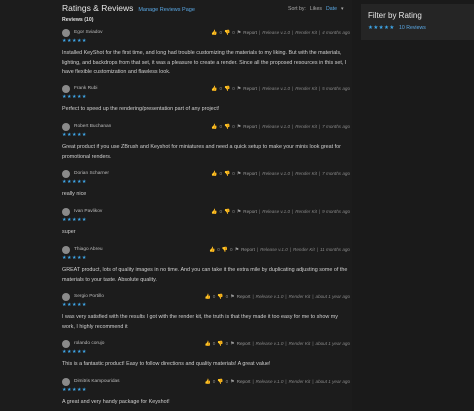 Image resolution: width=474 pixels, height=411 pixels. I want to click on filter-title: Filter by Rating, so click(395, 15).